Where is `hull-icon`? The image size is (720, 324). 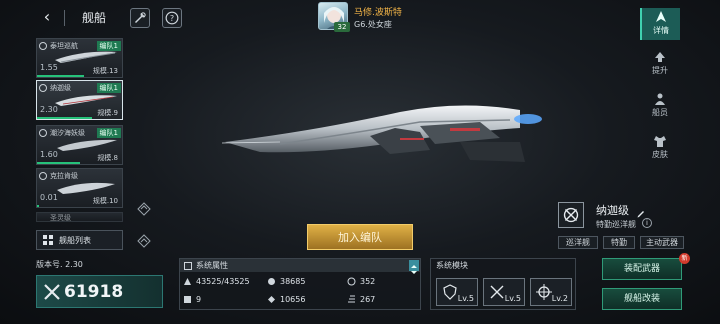
hull-icon is located at coordinates (187, 281).